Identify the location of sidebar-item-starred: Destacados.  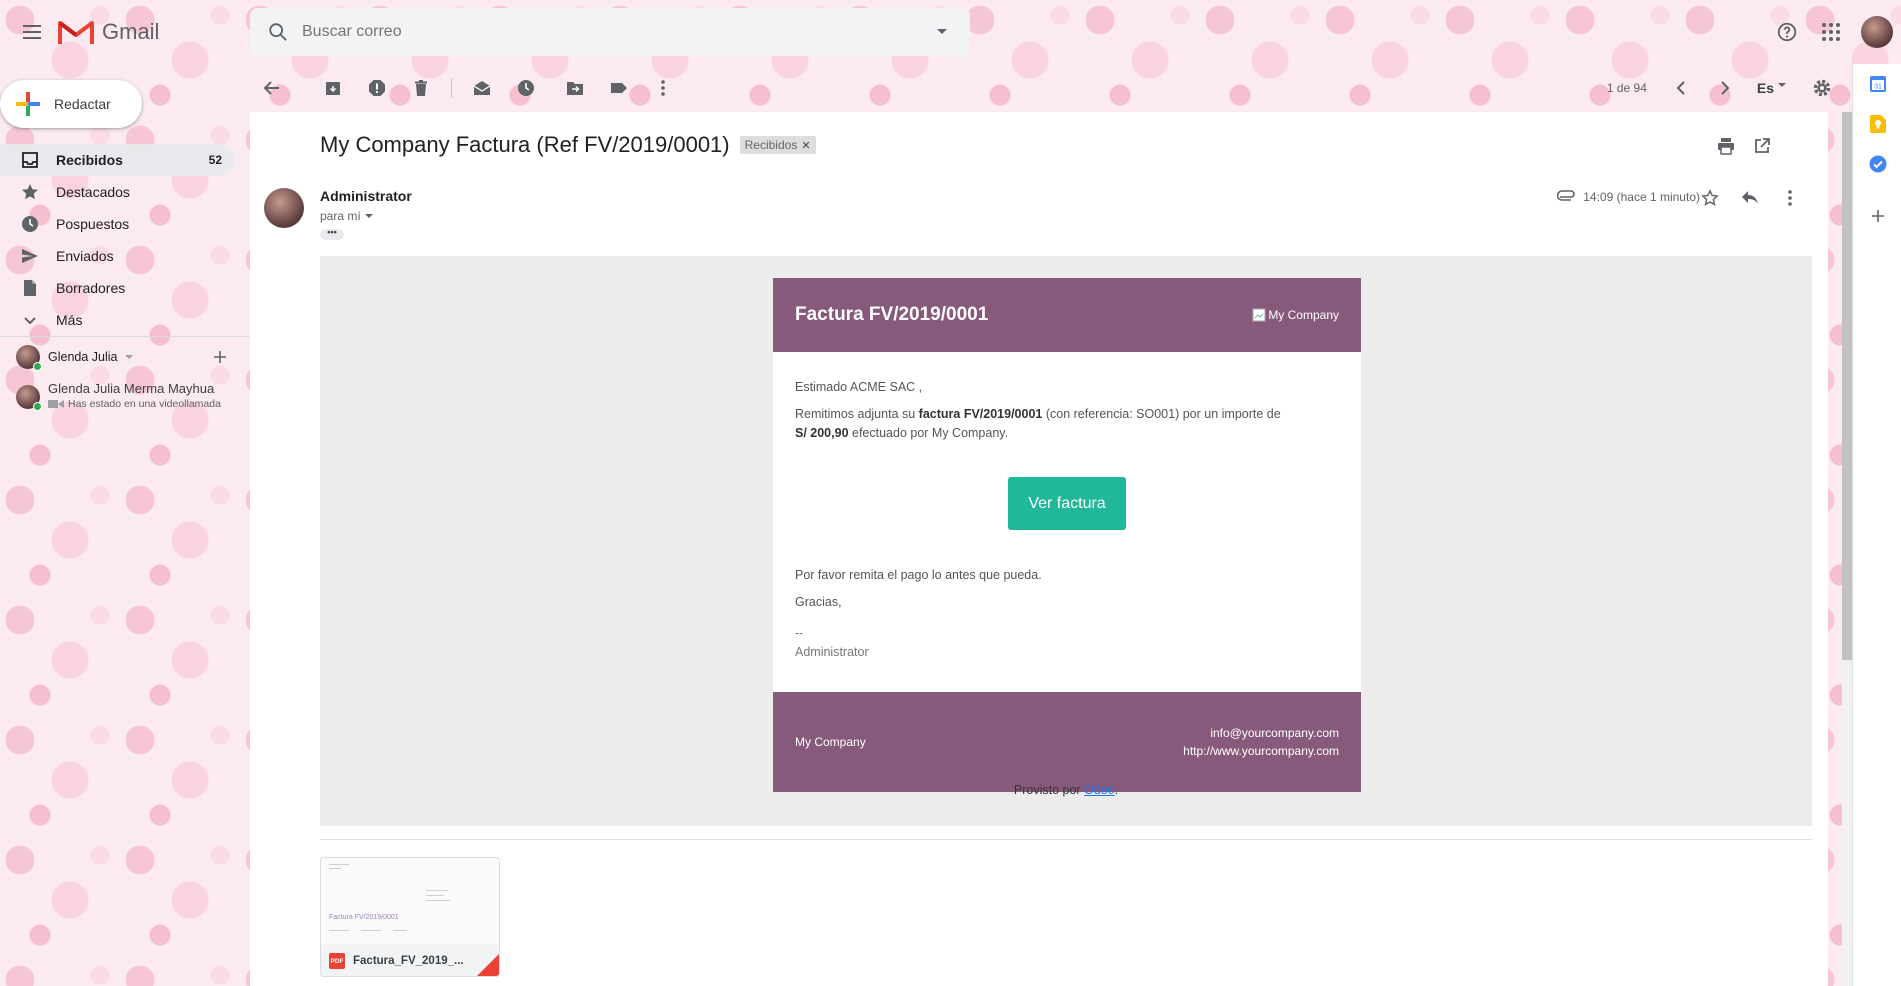
(117, 192).